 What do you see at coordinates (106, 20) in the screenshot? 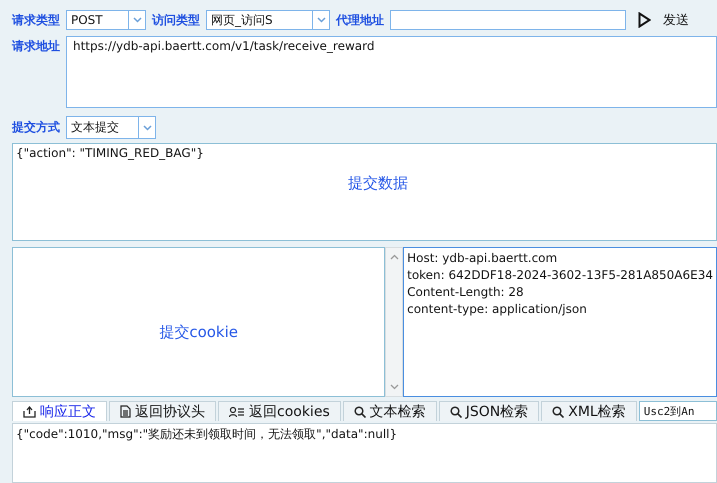
I see `method-dropdown: POST` at bounding box center [106, 20].